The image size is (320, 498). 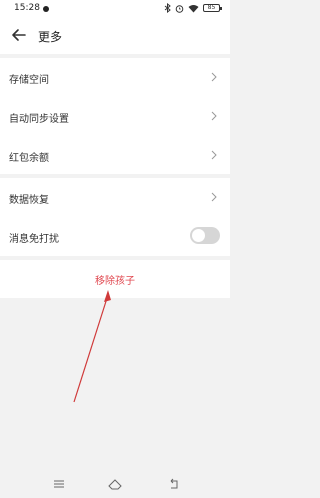 What do you see at coordinates (34, 239) in the screenshot?
I see `setting-label: 消息免打扰` at bounding box center [34, 239].